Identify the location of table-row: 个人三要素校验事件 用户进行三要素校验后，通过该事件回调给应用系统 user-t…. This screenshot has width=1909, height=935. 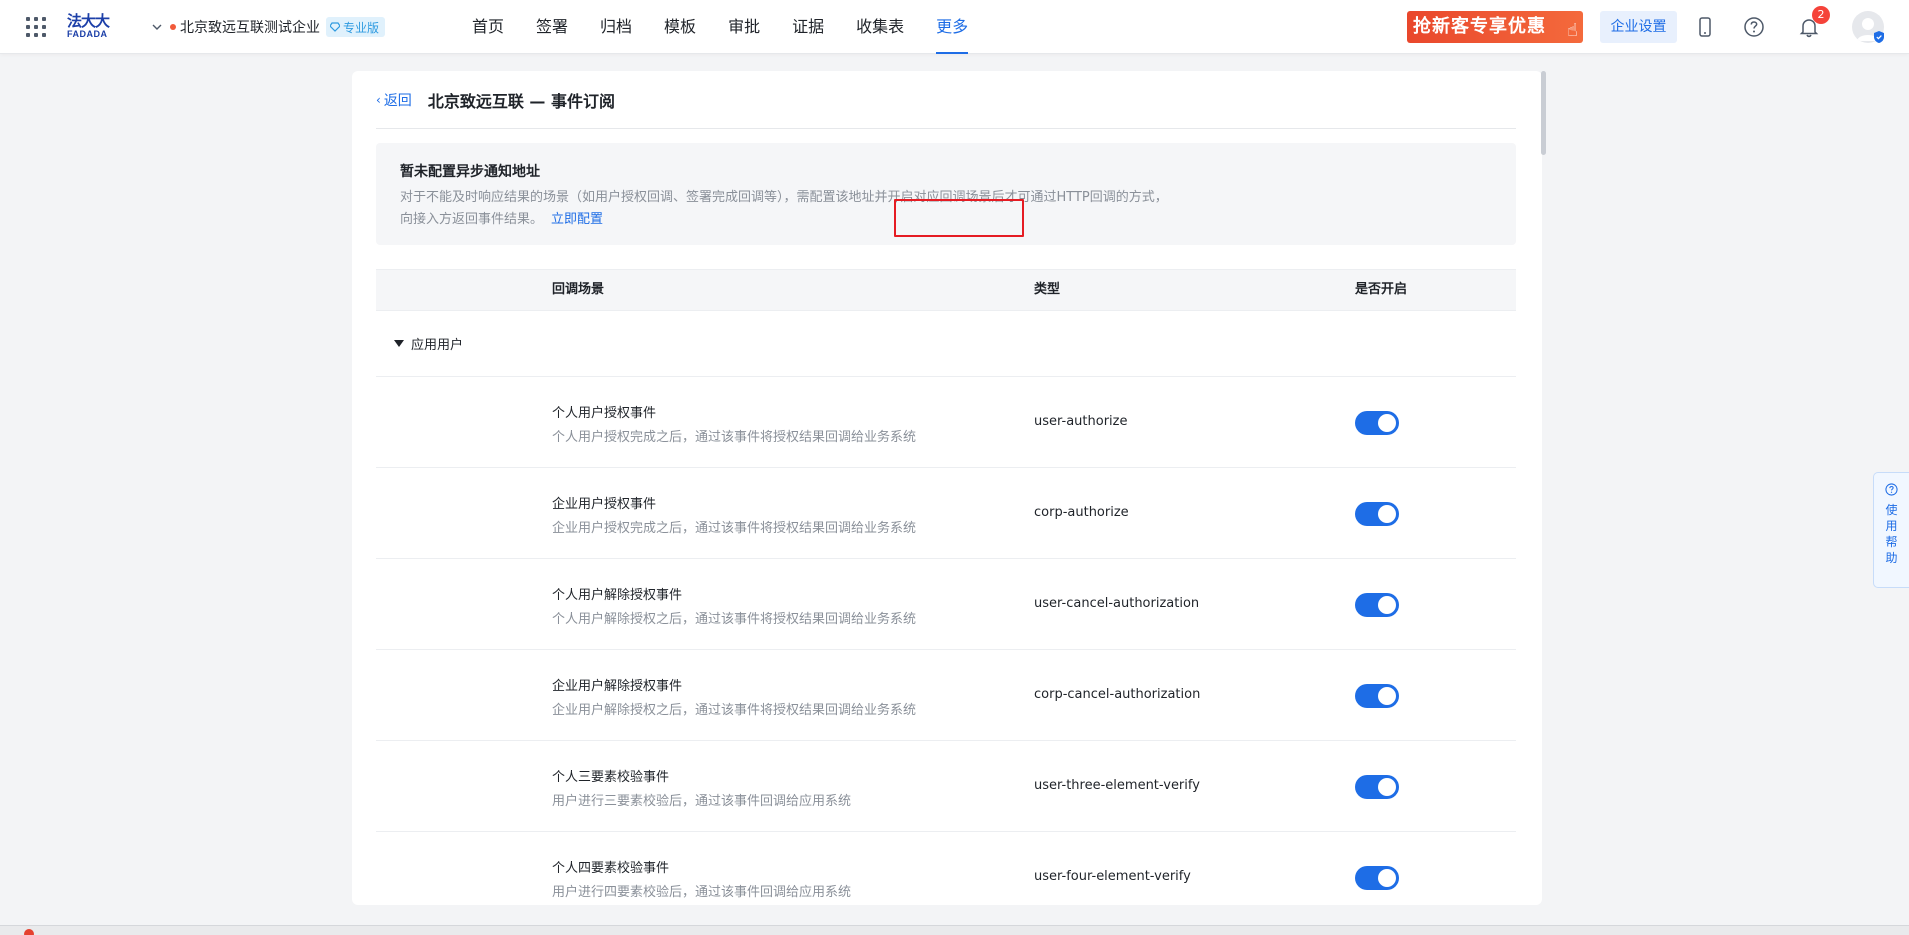
(946, 786).